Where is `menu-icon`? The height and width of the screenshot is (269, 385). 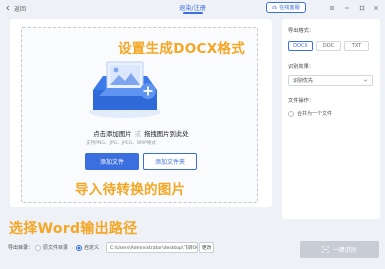
menu-icon is located at coordinates (332, 7).